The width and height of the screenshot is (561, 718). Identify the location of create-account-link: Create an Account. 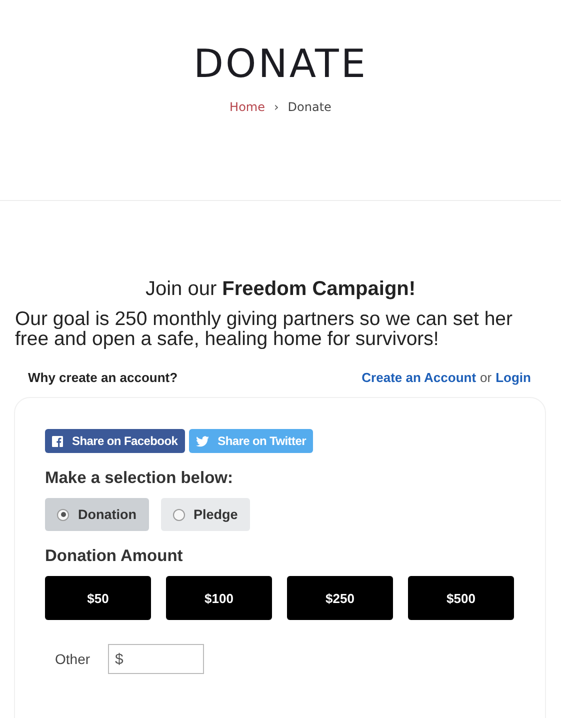
(419, 377).